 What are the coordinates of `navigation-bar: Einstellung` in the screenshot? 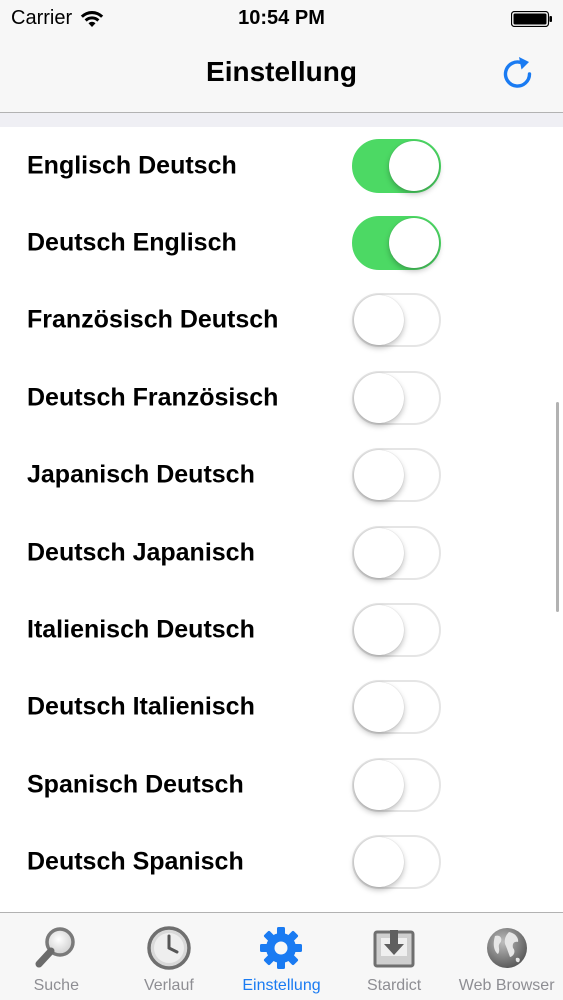 It's located at (281, 75).